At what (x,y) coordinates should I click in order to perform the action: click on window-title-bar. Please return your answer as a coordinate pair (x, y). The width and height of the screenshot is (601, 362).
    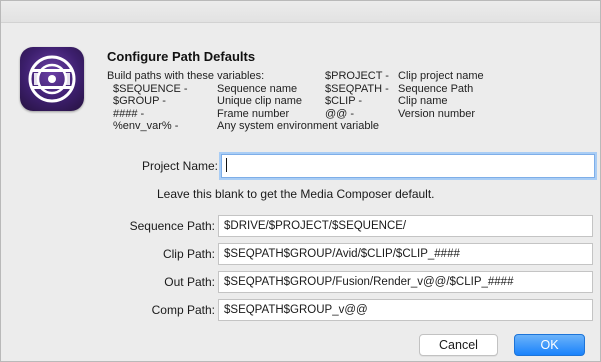
    Looking at the image, I should click on (300, 12).